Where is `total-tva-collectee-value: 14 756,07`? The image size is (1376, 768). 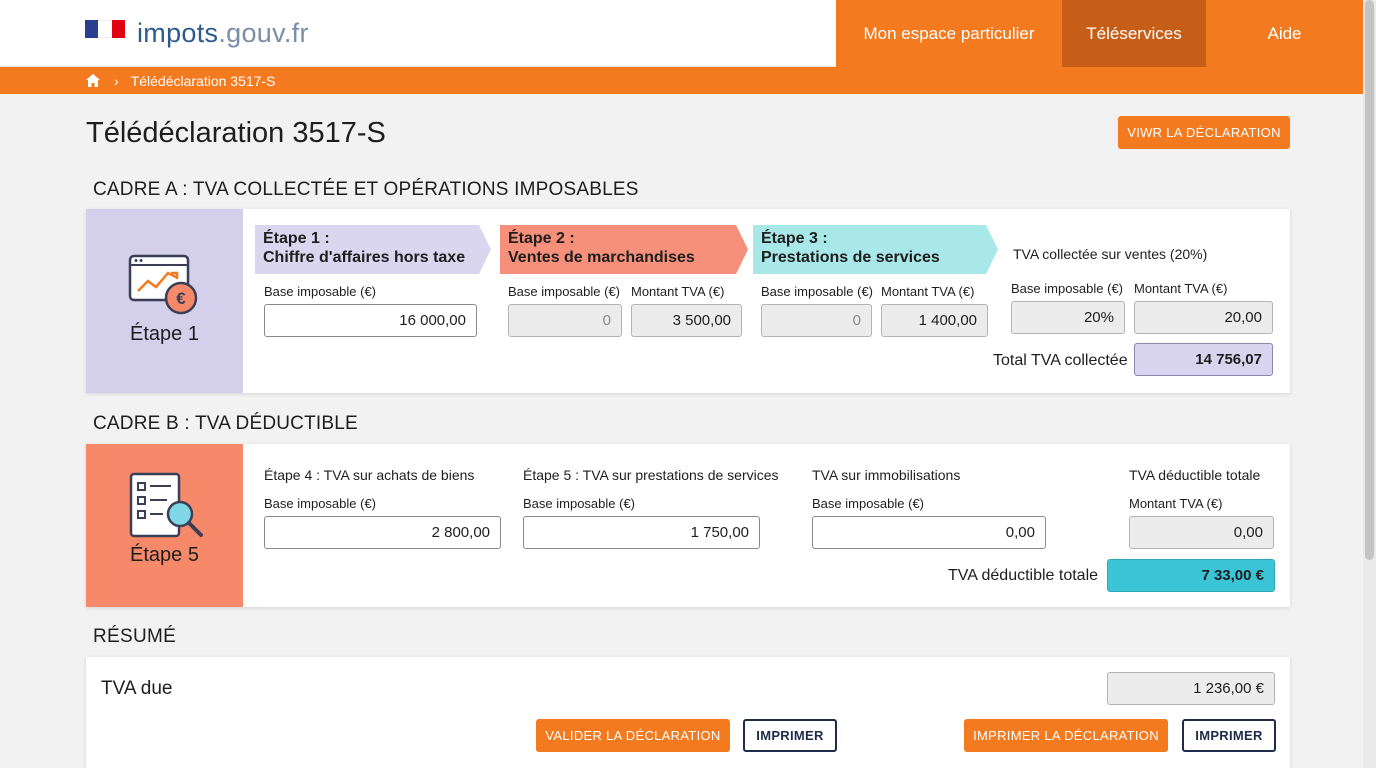 total-tva-collectee-value: 14 756,07 is located at coordinates (1203, 359).